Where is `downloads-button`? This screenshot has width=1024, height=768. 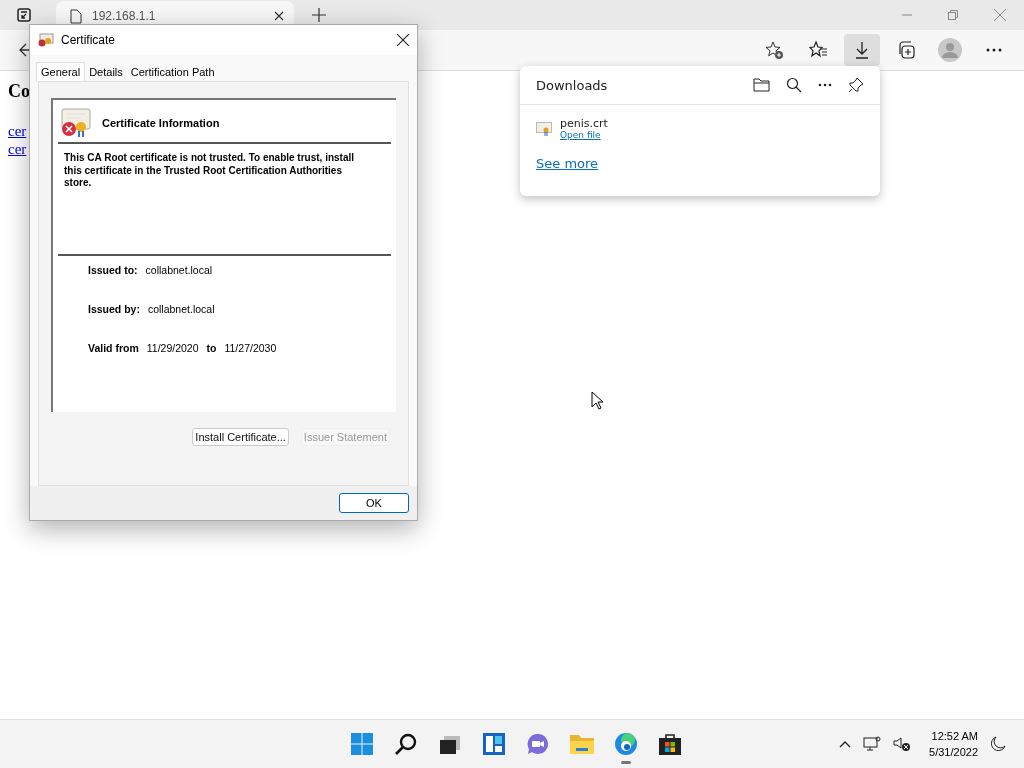
downloads-button is located at coordinates (862, 50).